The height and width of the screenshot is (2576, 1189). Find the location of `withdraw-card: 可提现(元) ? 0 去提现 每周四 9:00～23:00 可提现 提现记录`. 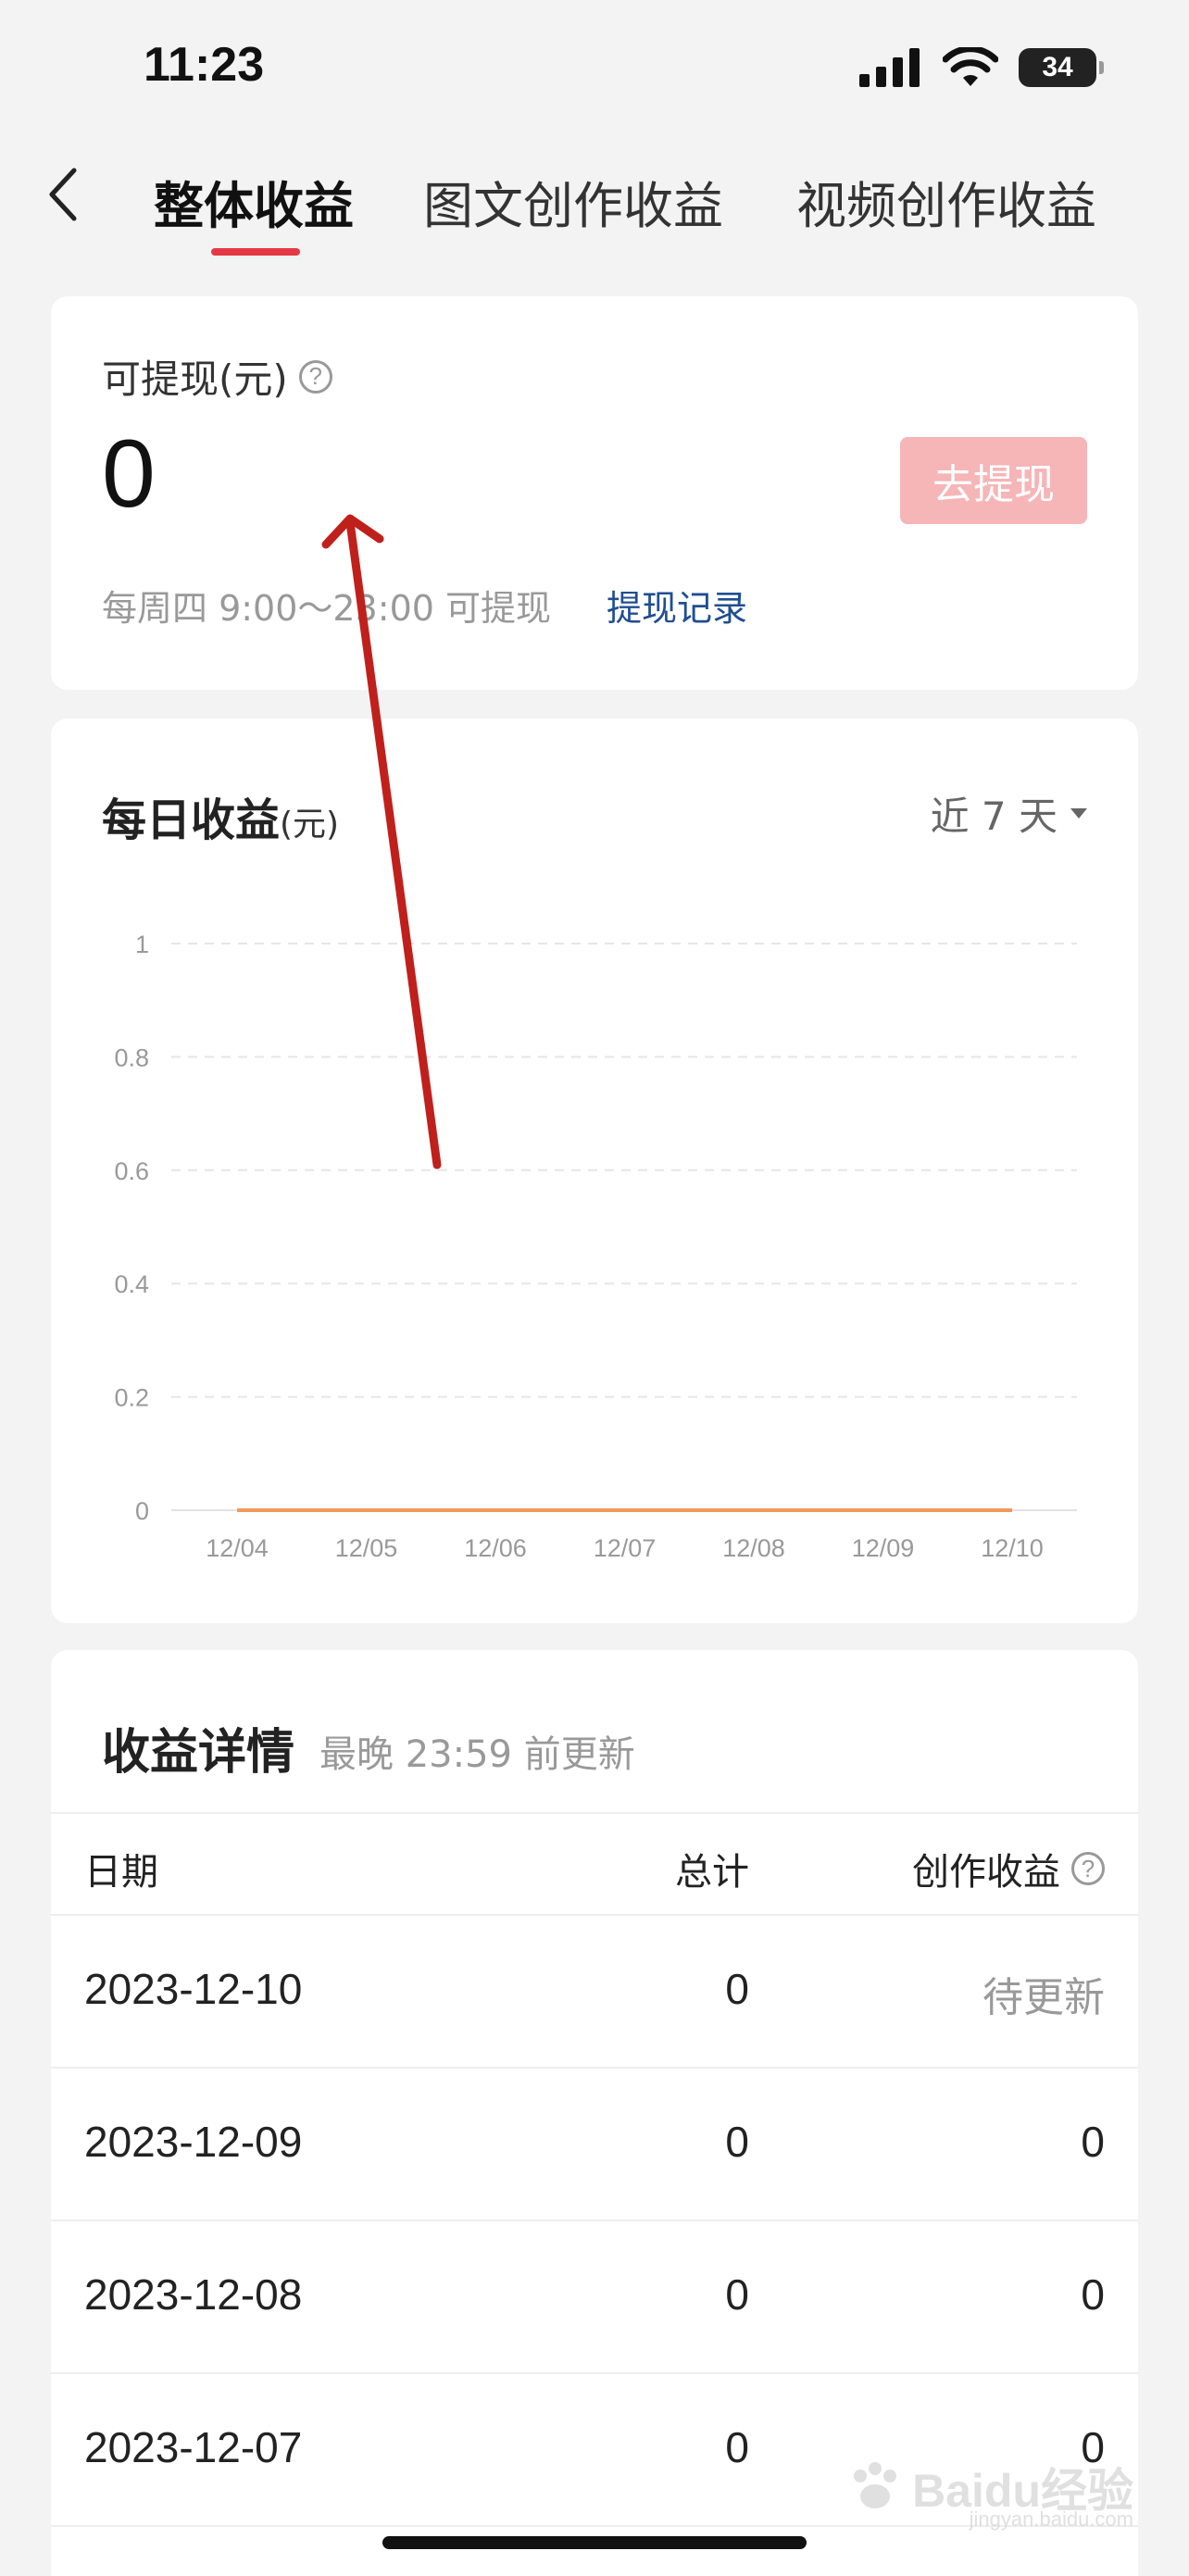

withdraw-card: 可提现(元) ? 0 去提现 每周四 9:00～23:00 可提现 提现记录 is located at coordinates (594, 493).